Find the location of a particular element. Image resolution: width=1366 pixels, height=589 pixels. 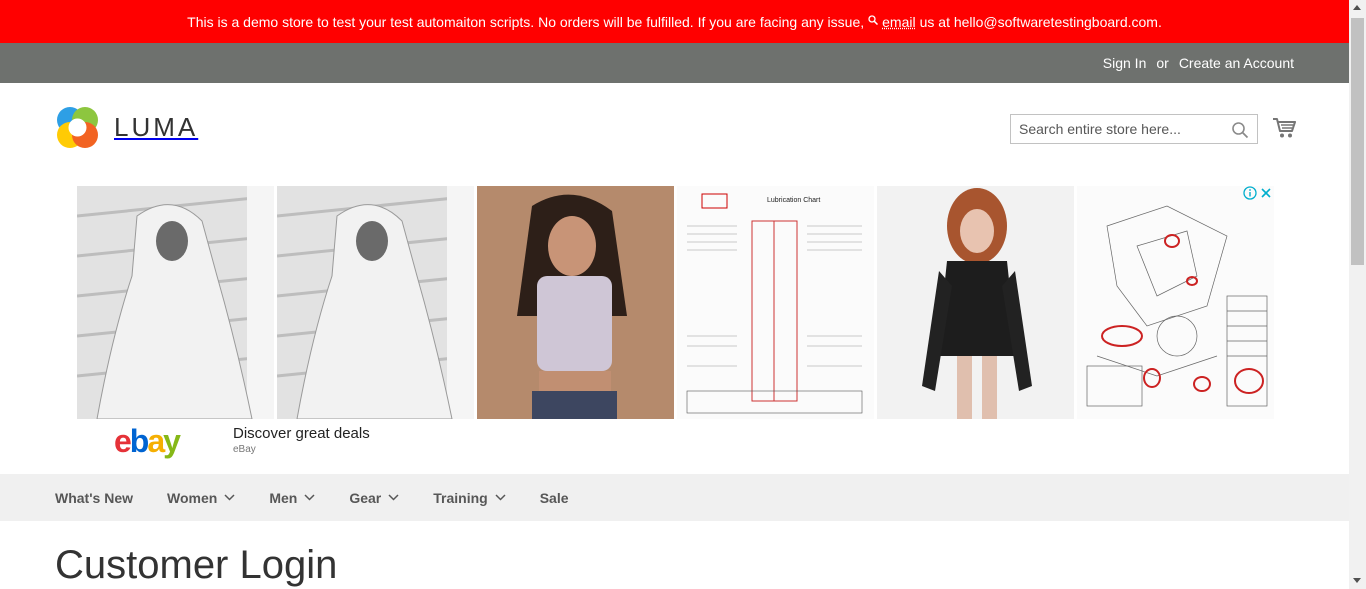

nav-label: Gear is located at coordinates (365, 497).